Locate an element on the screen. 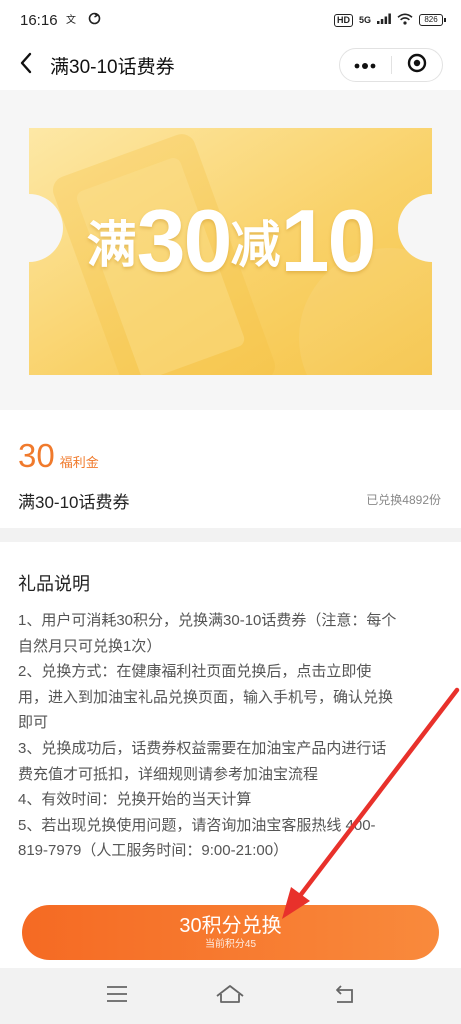 The image size is (461, 1024). description-line: 5、若出现兑换使用问题，请咨询加油宝客服热线 400- is located at coordinates (197, 825).